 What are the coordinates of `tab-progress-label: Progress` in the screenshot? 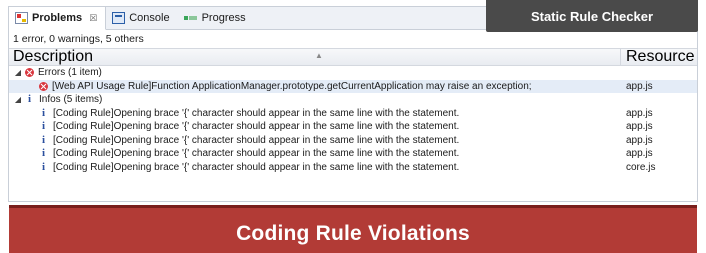 It's located at (223, 18).